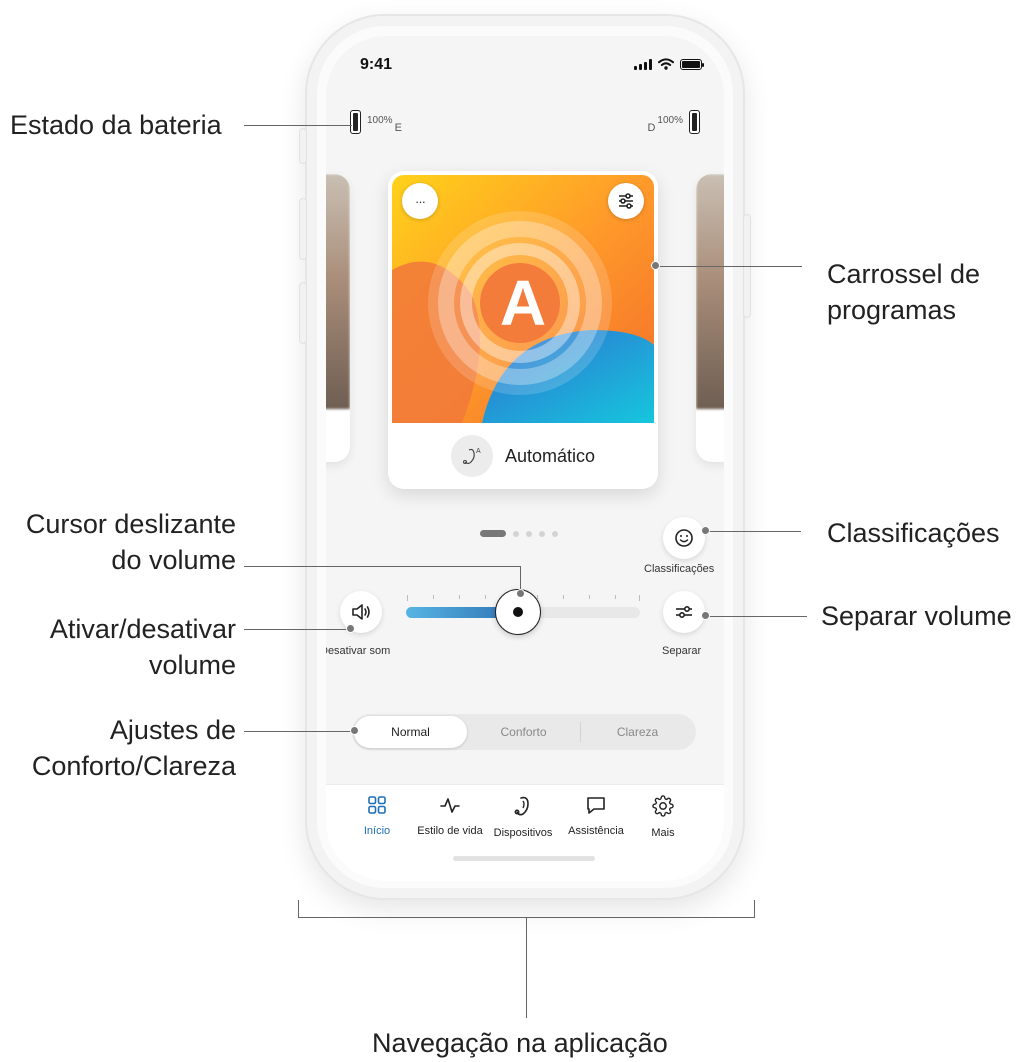 This screenshot has height=1062, width=1024. Describe the element at coordinates (377, 816) in the screenshot. I see `nav-item-inicio: Início` at that location.